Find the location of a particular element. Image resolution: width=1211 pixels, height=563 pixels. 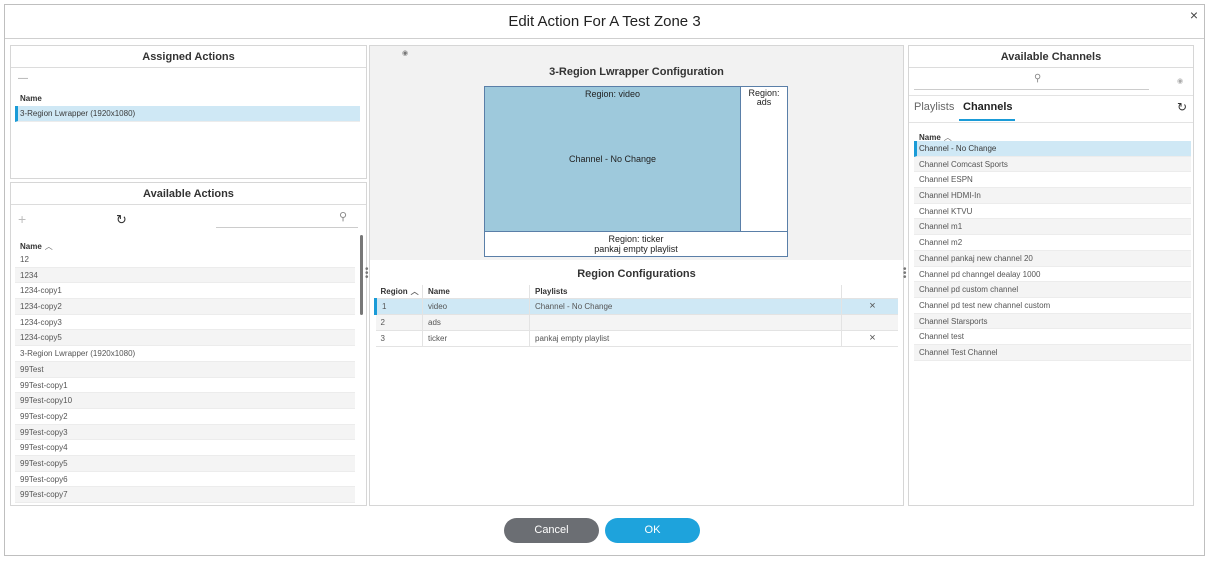

region-row: 2 ads is located at coordinates (636, 322).